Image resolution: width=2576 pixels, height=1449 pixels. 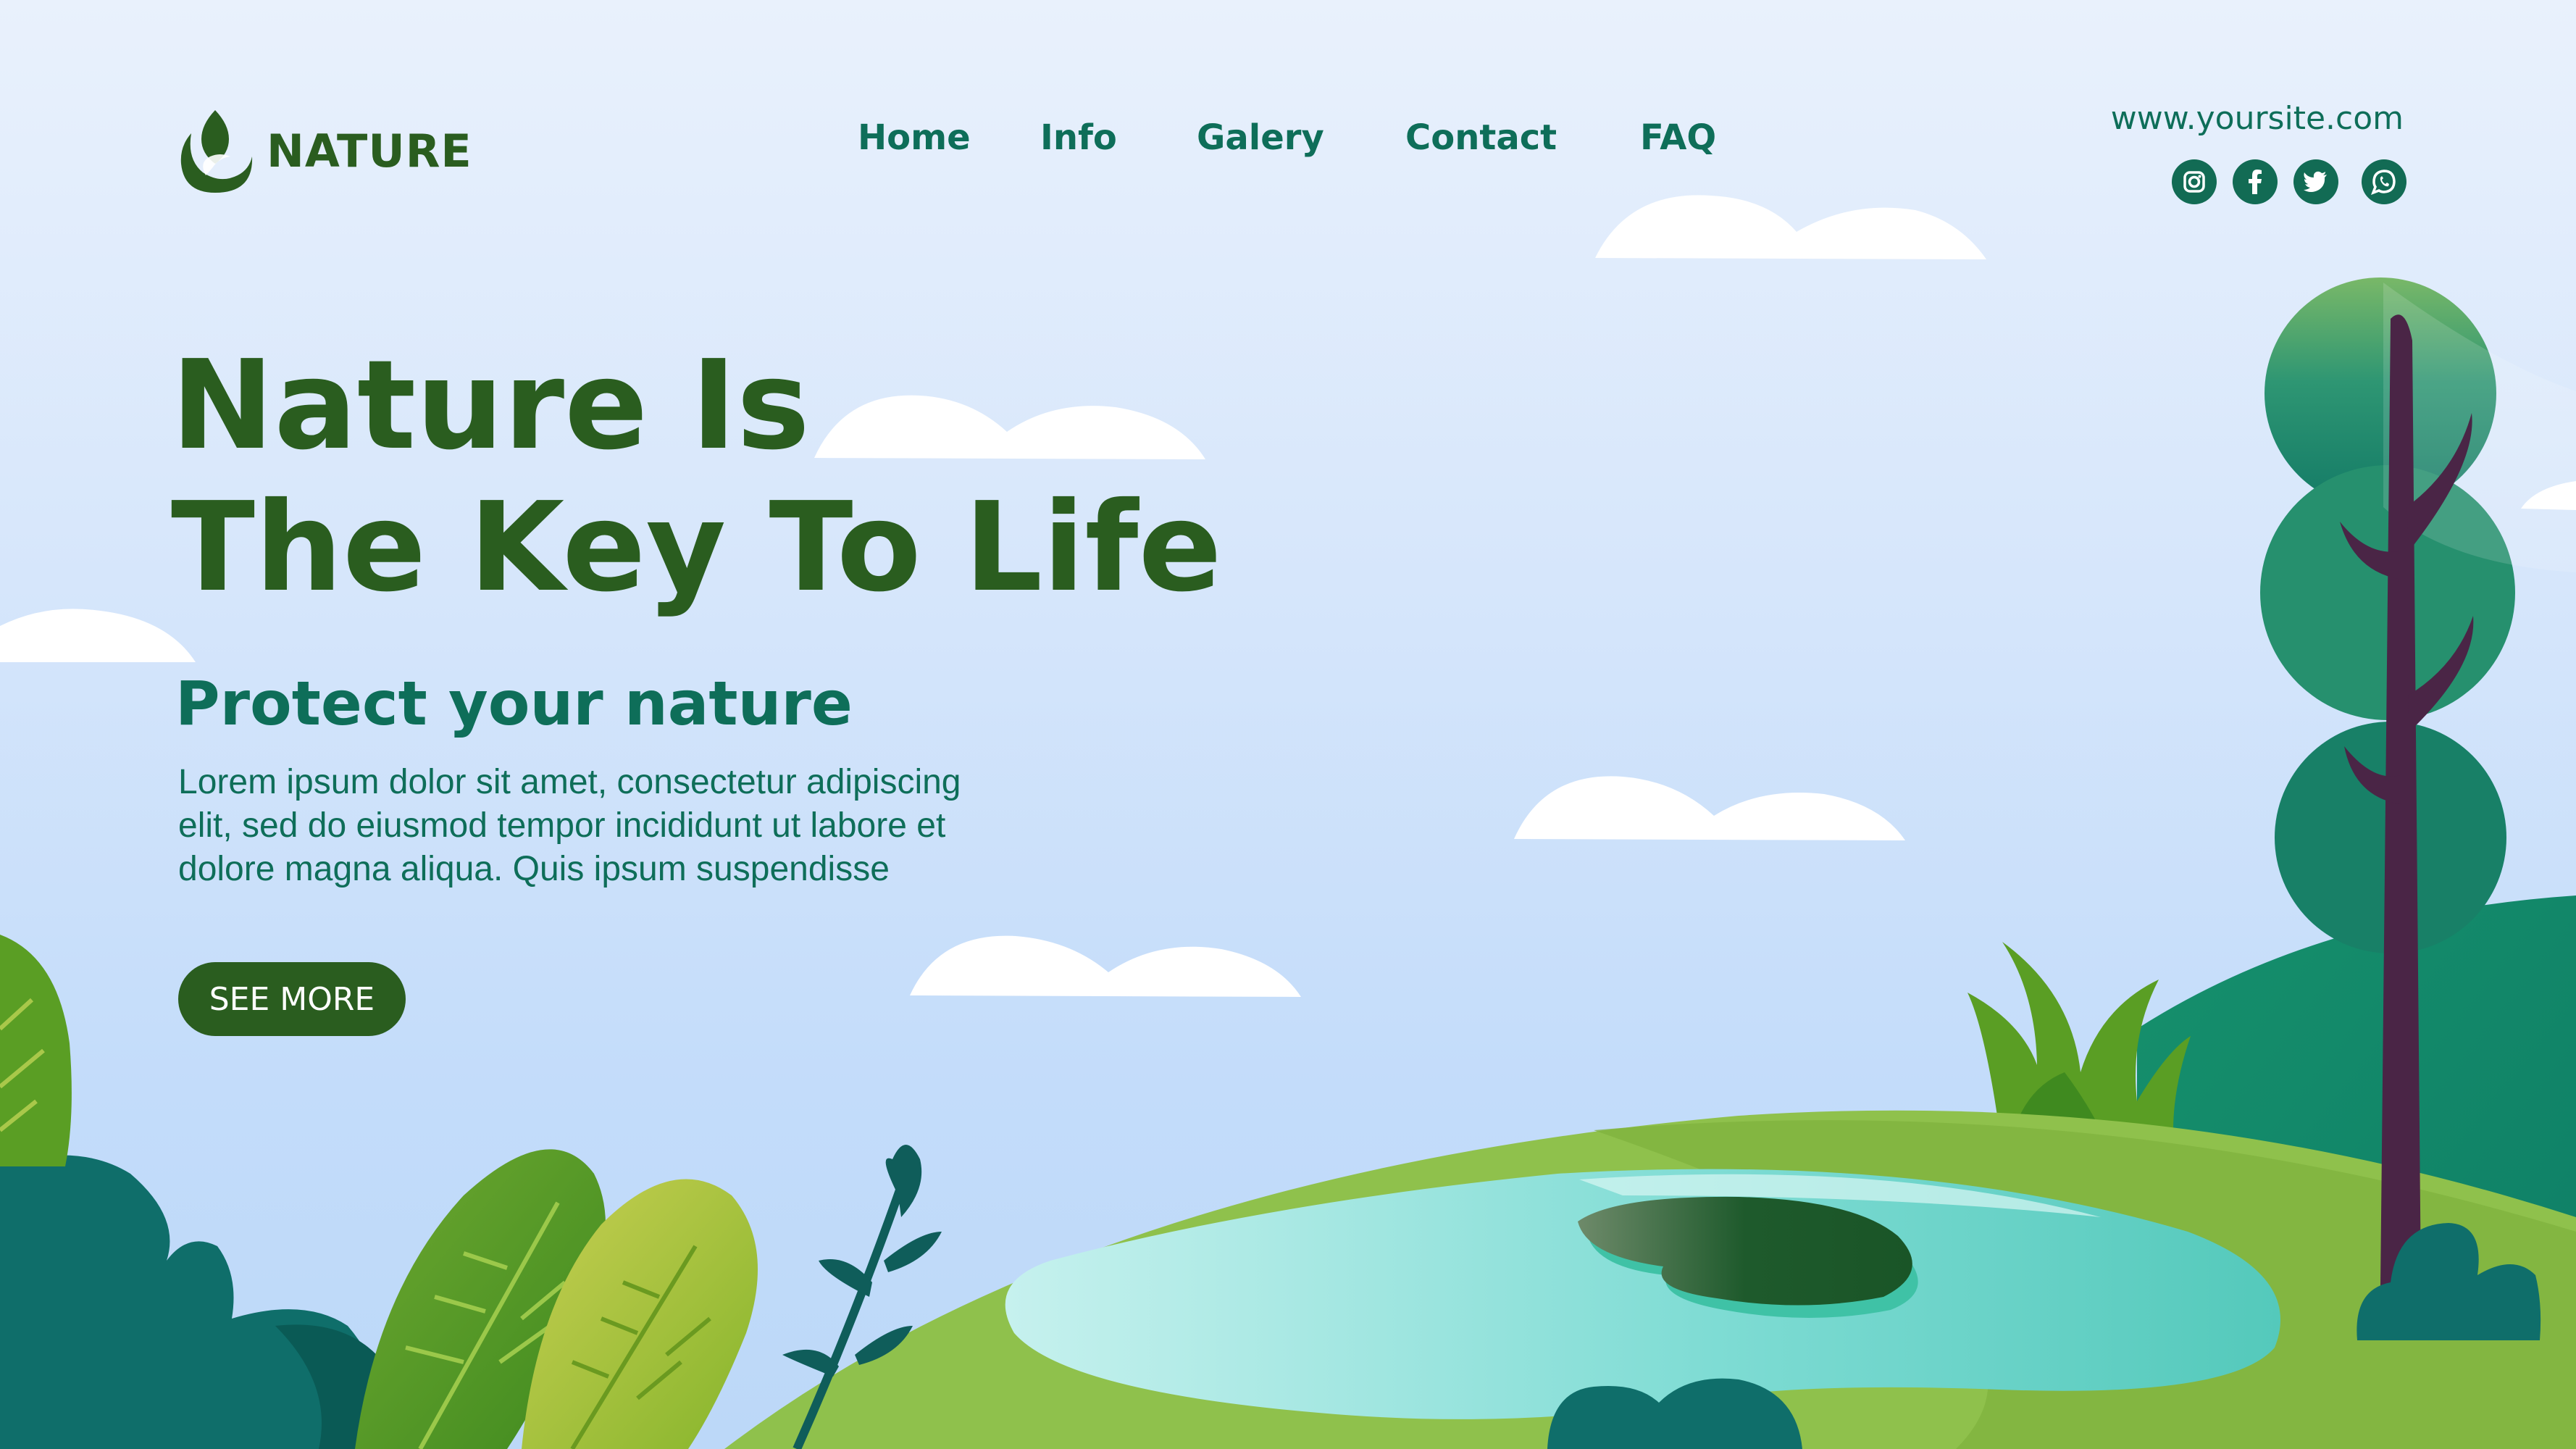 I want to click on nav-item-contact: Contact, so click(x=1481, y=137).